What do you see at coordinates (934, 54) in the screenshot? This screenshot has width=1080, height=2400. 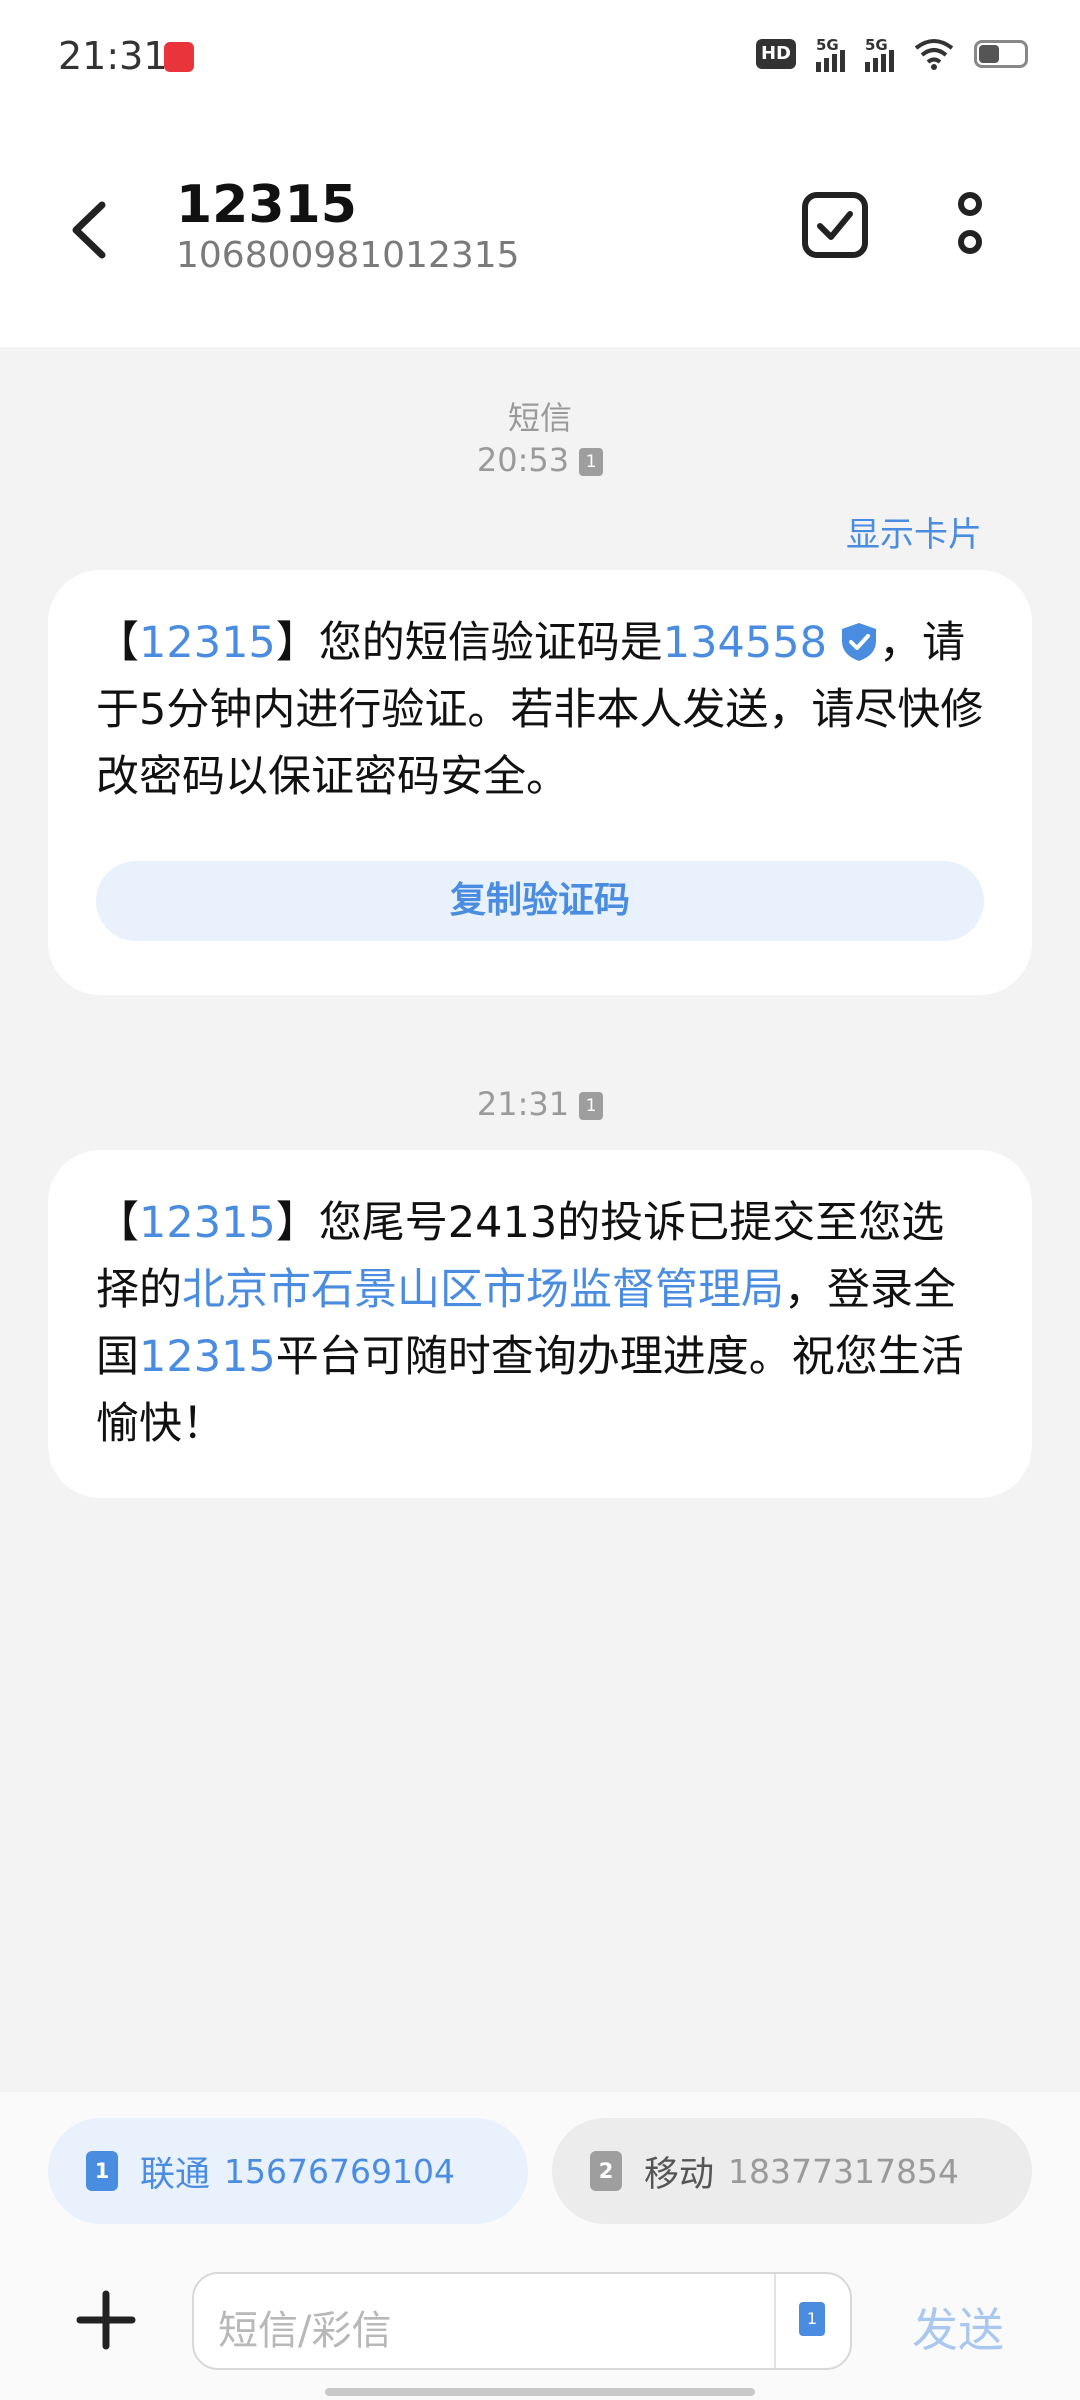 I see `wifi-icon` at bounding box center [934, 54].